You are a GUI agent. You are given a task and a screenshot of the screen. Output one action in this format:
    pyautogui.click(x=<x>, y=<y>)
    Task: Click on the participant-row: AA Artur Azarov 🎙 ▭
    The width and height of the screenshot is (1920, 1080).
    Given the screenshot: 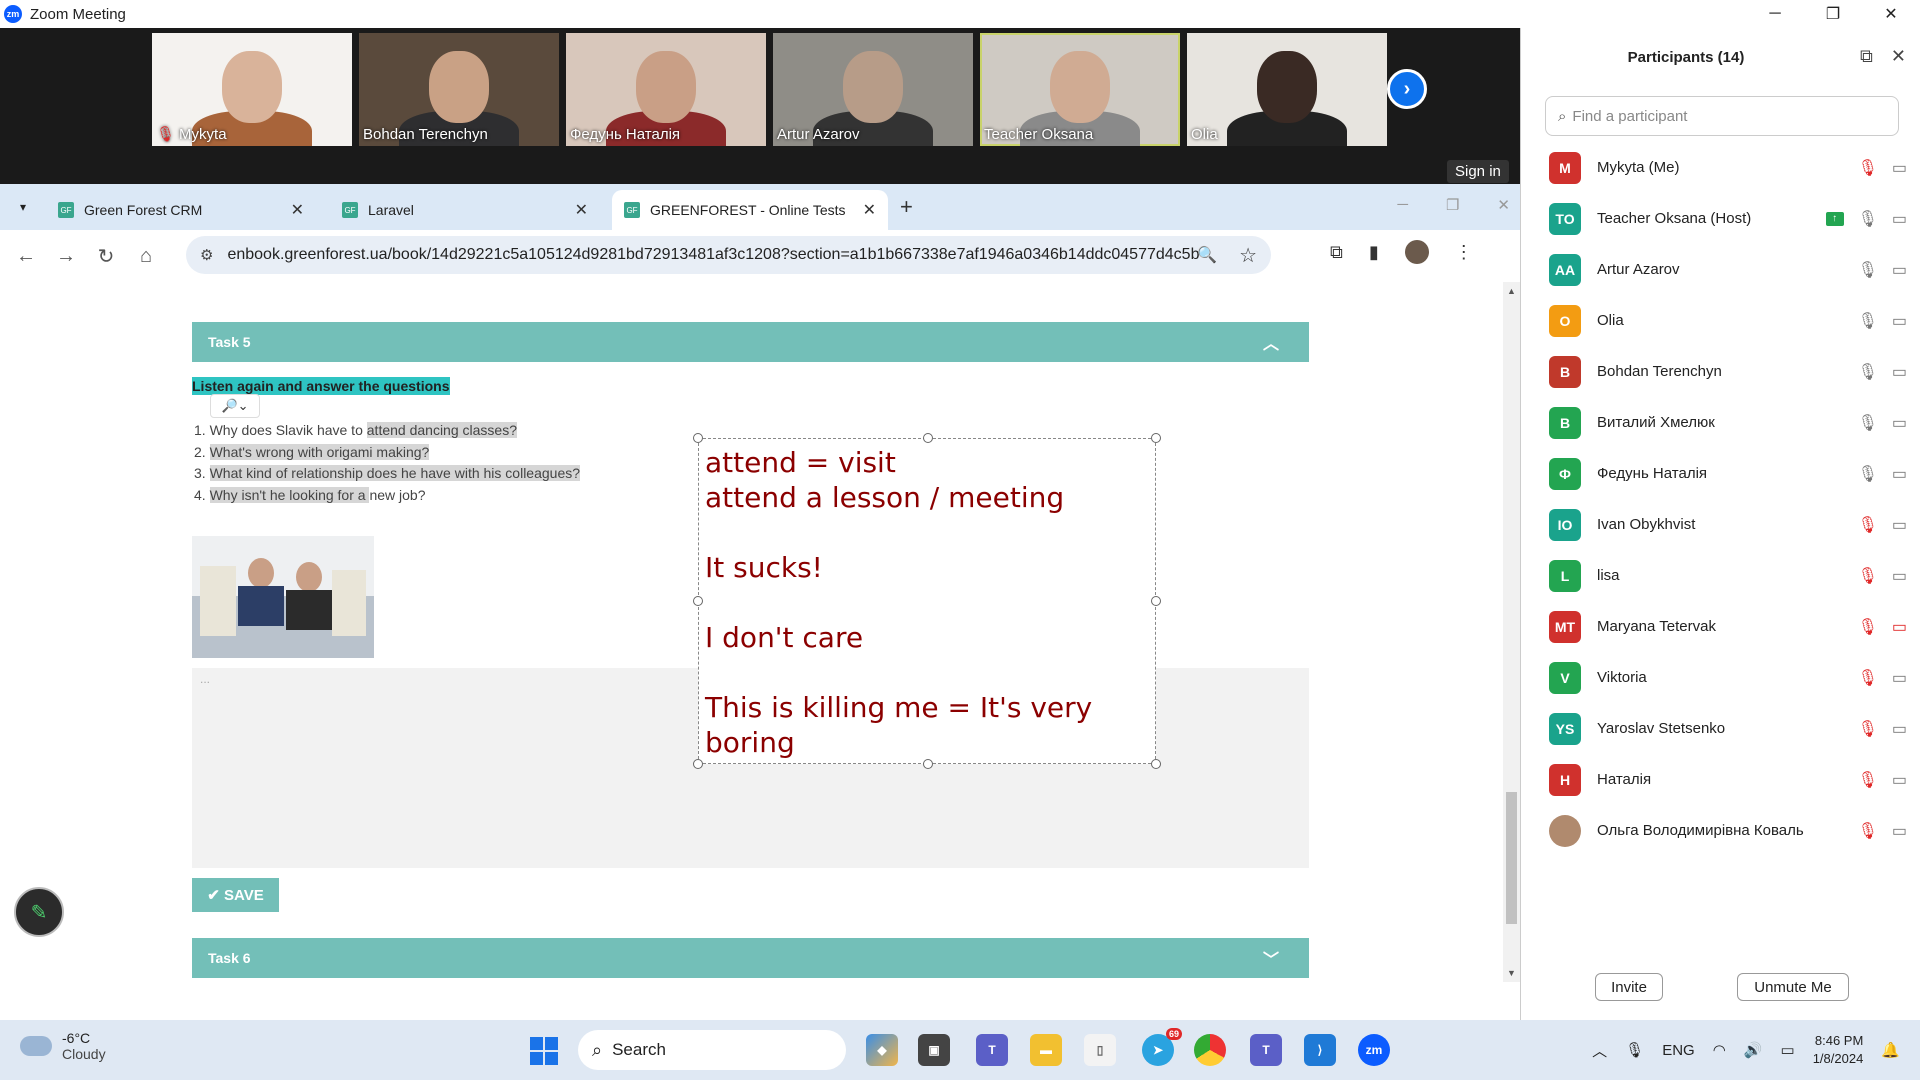 What is the action you would take?
    pyautogui.click(x=1720, y=269)
    